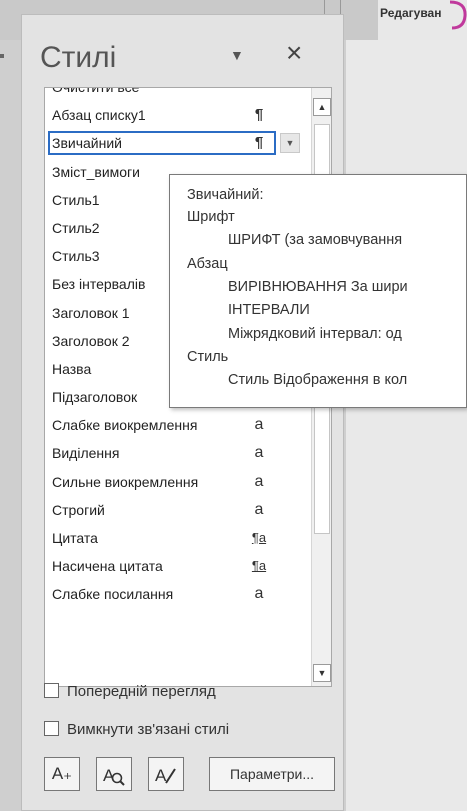 The width and height of the screenshot is (467, 811). What do you see at coordinates (318, 380) in the screenshot?
I see `tooltip-style-value: Стиль Відображення в кол` at bounding box center [318, 380].